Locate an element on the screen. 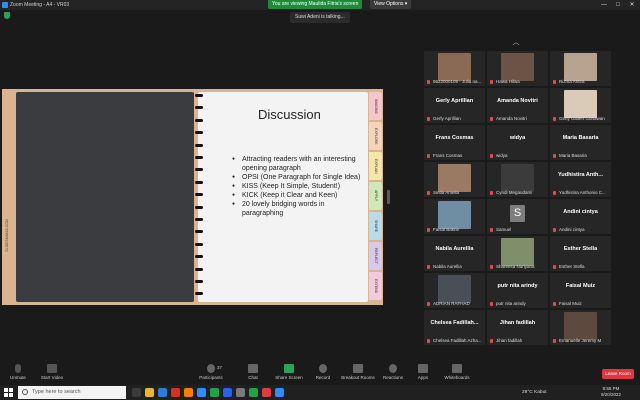  participant-tile: Esther Stella Esther Stella is located at coordinates (580, 253).